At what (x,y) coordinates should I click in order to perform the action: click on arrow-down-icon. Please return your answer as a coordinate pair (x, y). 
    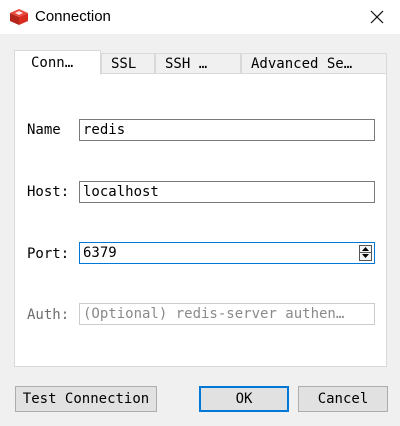
    Looking at the image, I should click on (365, 256).